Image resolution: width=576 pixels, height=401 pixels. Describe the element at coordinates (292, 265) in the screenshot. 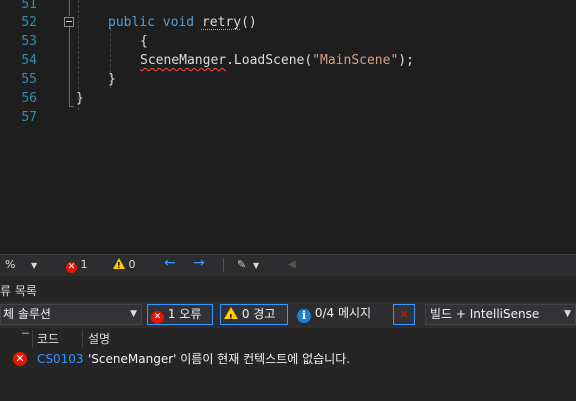

I see `scroll-left-icon: ◀` at that location.